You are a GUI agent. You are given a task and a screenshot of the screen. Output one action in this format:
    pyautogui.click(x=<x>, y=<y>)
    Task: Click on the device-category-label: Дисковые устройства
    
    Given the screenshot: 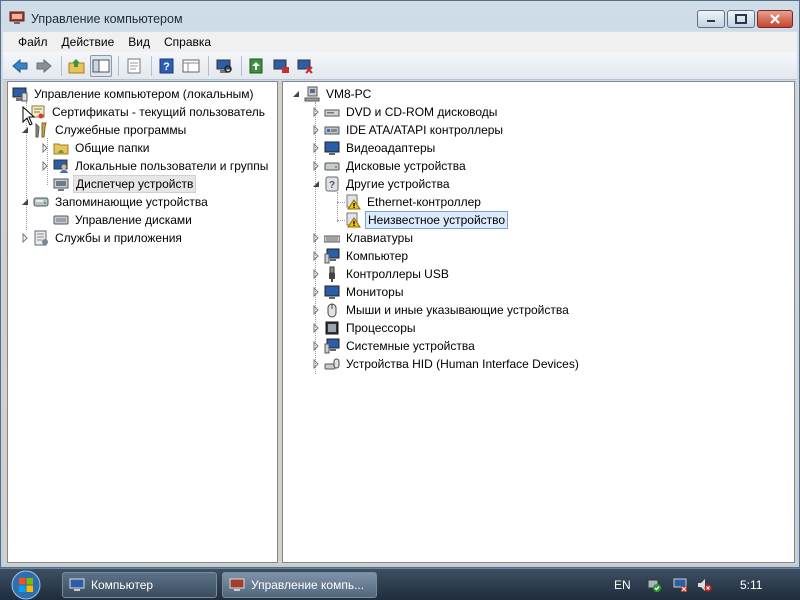 What is the action you would take?
    pyautogui.click(x=406, y=166)
    